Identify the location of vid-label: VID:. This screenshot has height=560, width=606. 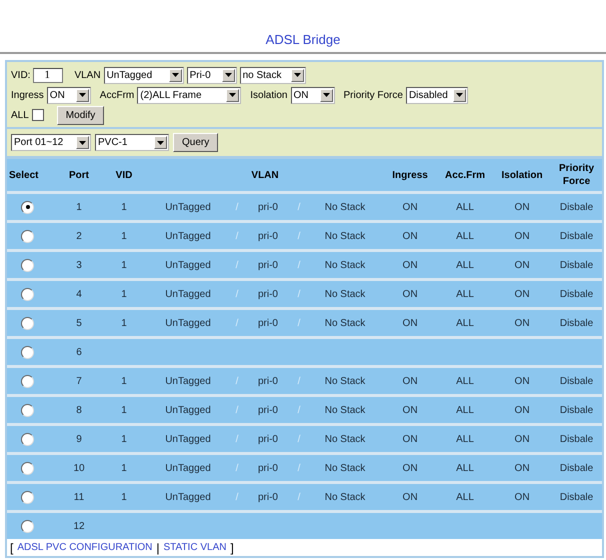
(20, 75).